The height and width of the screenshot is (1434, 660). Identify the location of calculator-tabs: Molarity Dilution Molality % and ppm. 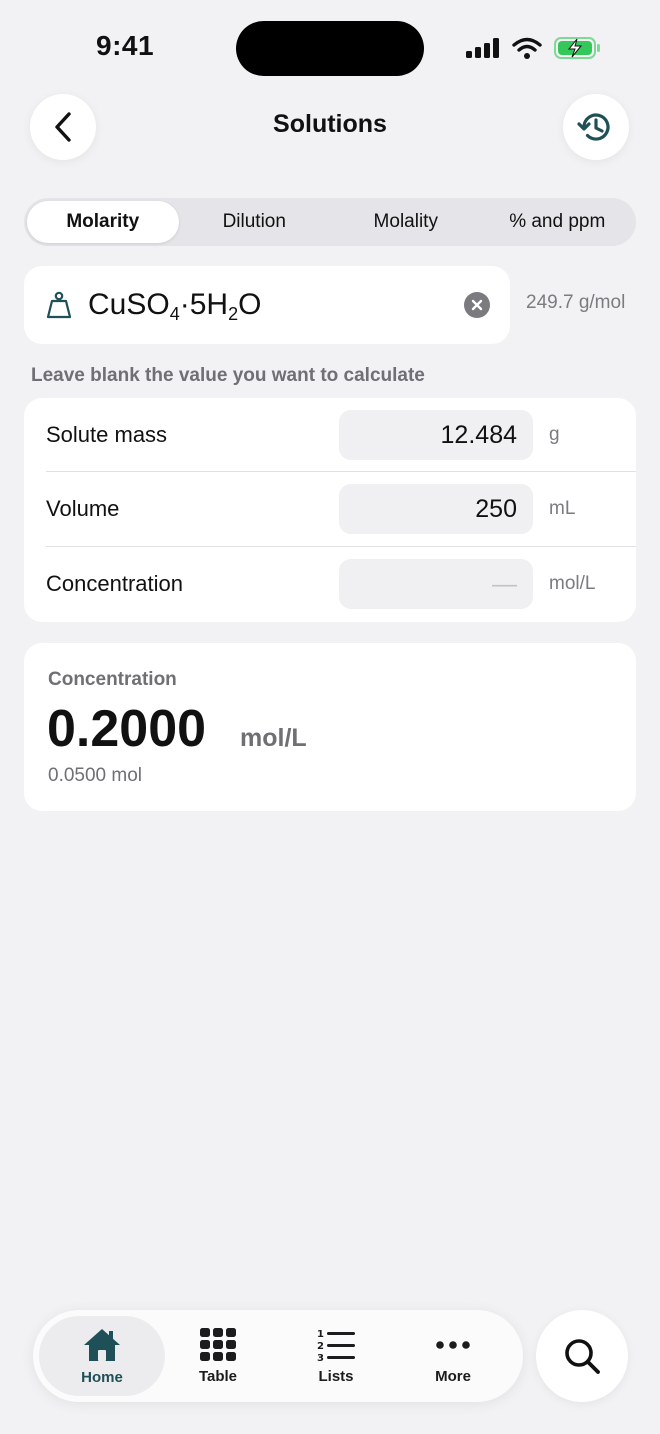
(330, 222).